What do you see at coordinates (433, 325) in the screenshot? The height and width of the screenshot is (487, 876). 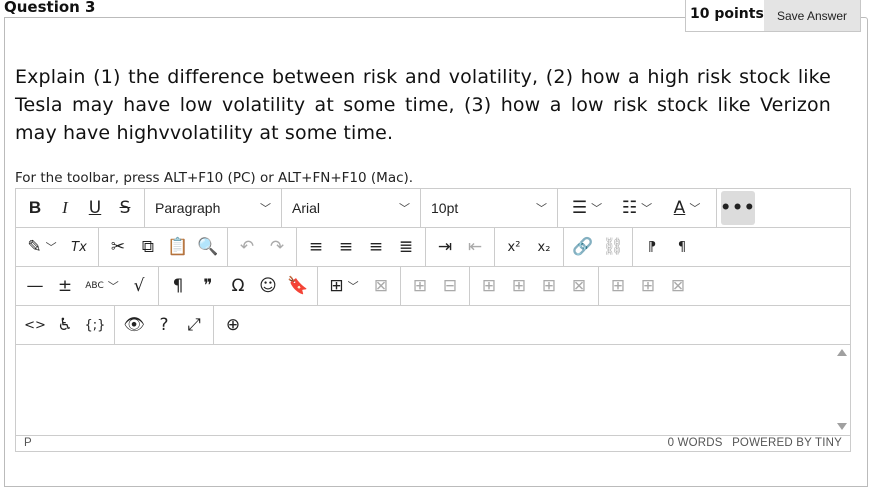 I see `toolbar-row-4: <> ♿ {;} 👁 ? ⤢ ⊕` at bounding box center [433, 325].